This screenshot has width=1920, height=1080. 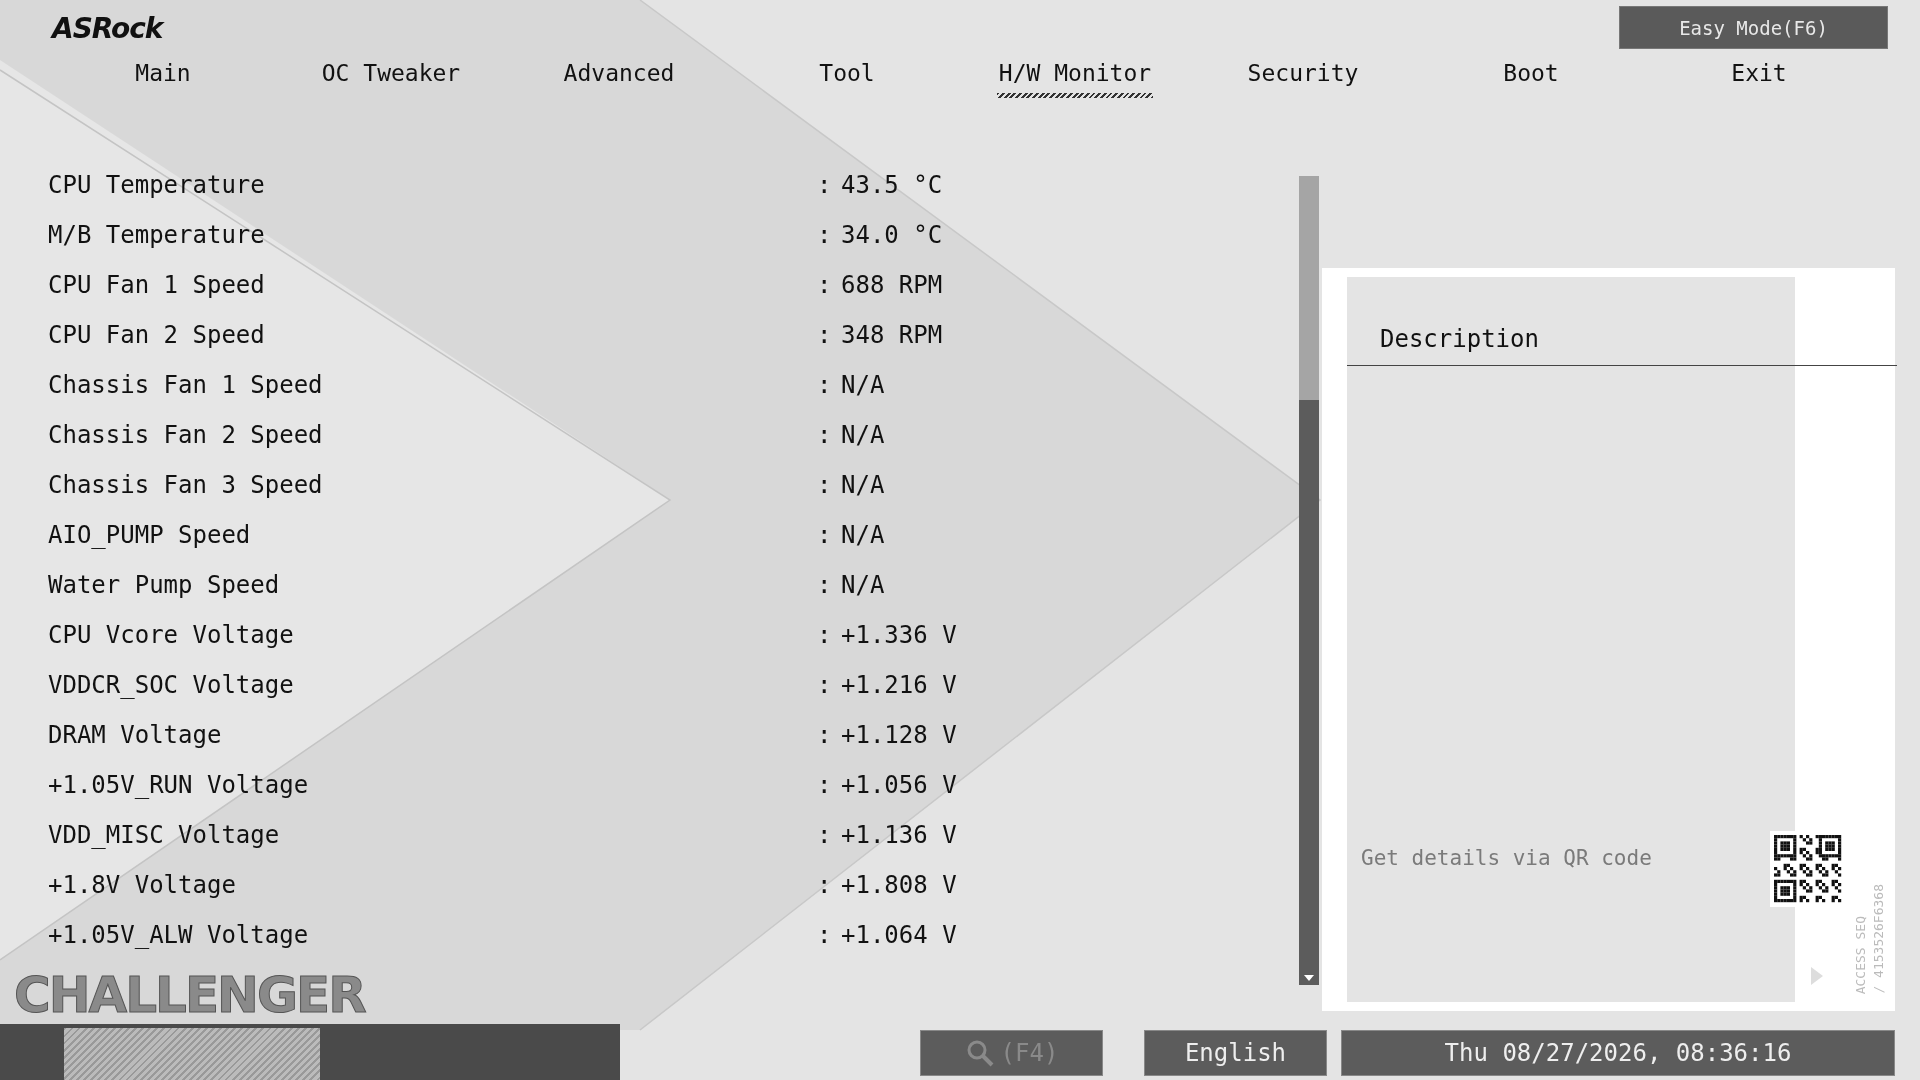 What do you see at coordinates (899, 935) in the screenshot?
I see `reading-value: +1.064 V` at bounding box center [899, 935].